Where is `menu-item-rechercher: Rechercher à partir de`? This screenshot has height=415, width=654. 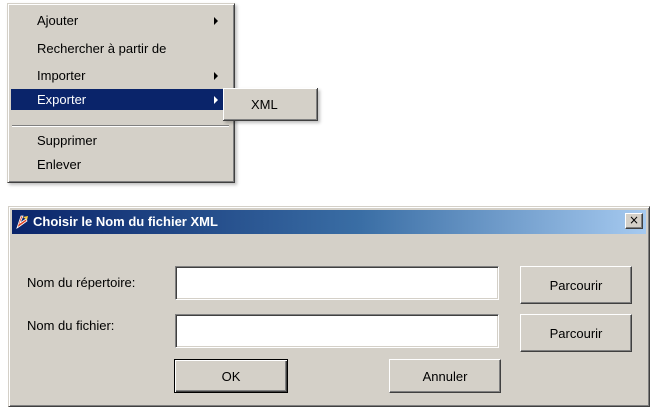 menu-item-rechercher: Rechercher à partir de is located at coordinates (120, 48).